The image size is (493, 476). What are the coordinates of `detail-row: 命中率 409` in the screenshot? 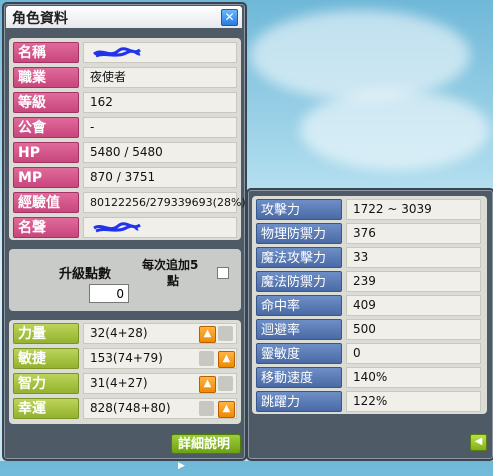 It's located at (369, 306).